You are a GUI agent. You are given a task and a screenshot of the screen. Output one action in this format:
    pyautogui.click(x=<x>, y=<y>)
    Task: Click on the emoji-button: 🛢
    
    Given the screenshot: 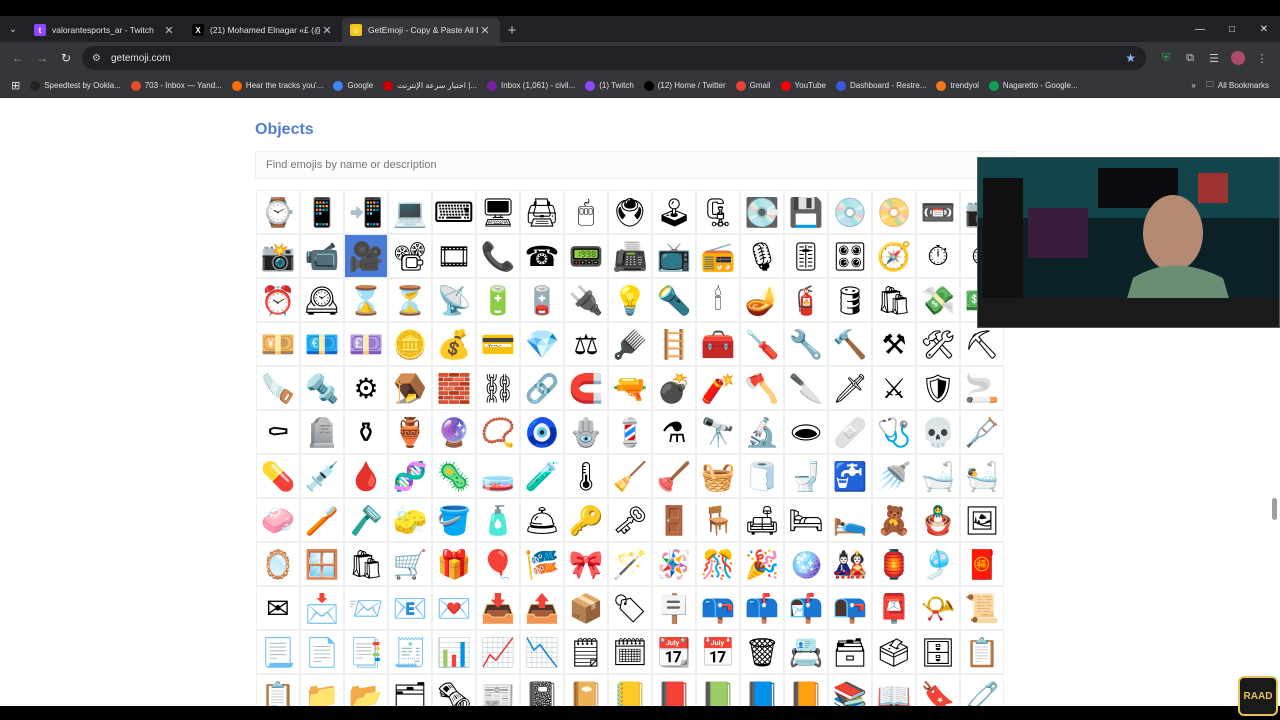 What is the action you would take?
    pyautogui.click(x=850, y=300)
    